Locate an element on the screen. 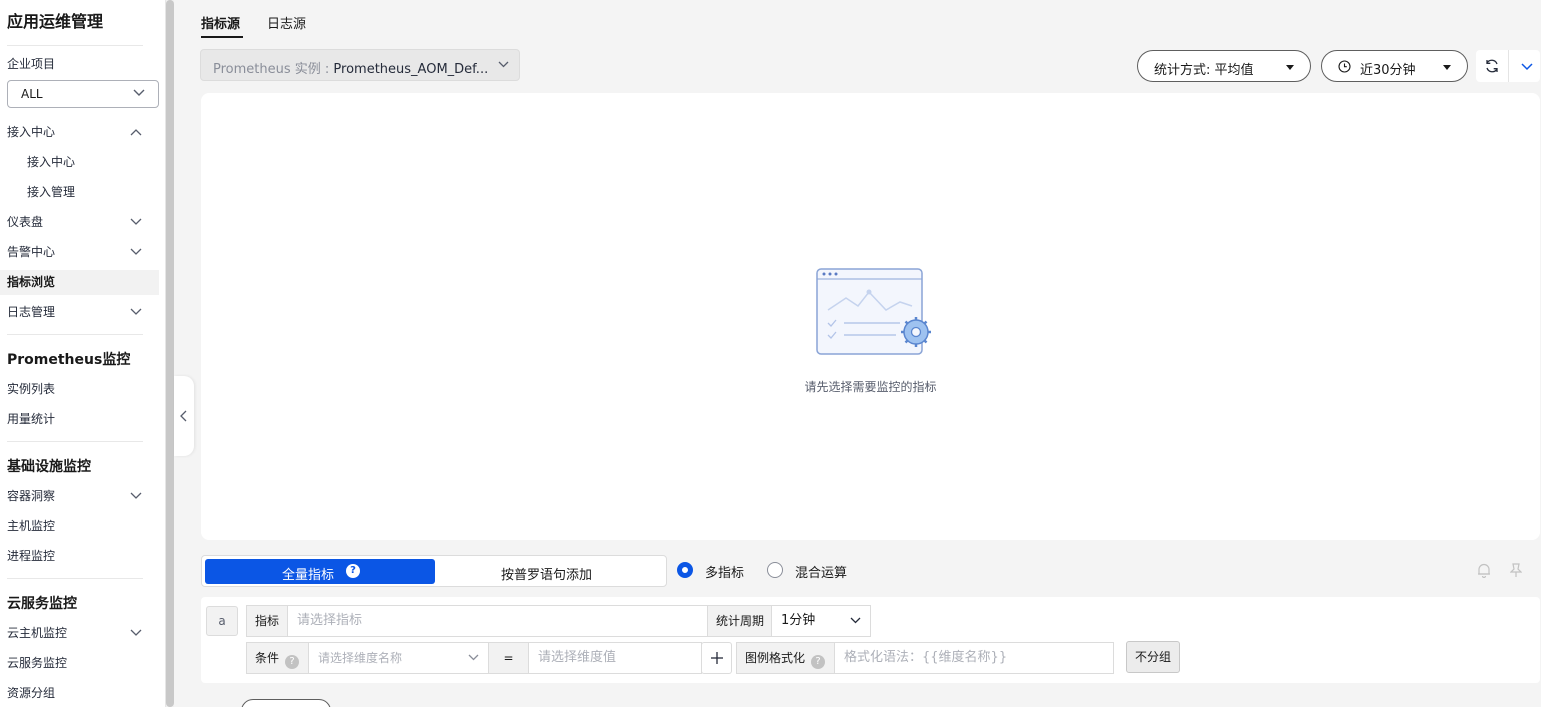  period-field-label: 统计周期 is located at coordinates (739, 621).